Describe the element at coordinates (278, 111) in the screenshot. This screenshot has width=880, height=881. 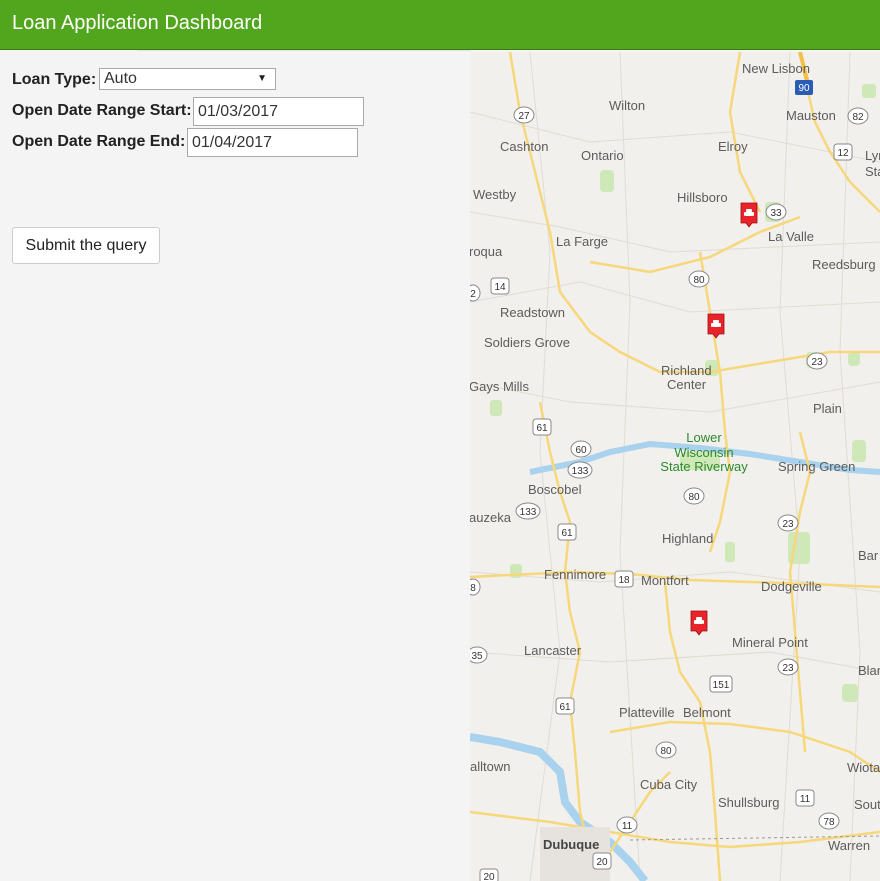
I see `start-date-input: 01/03/2017` at that location.